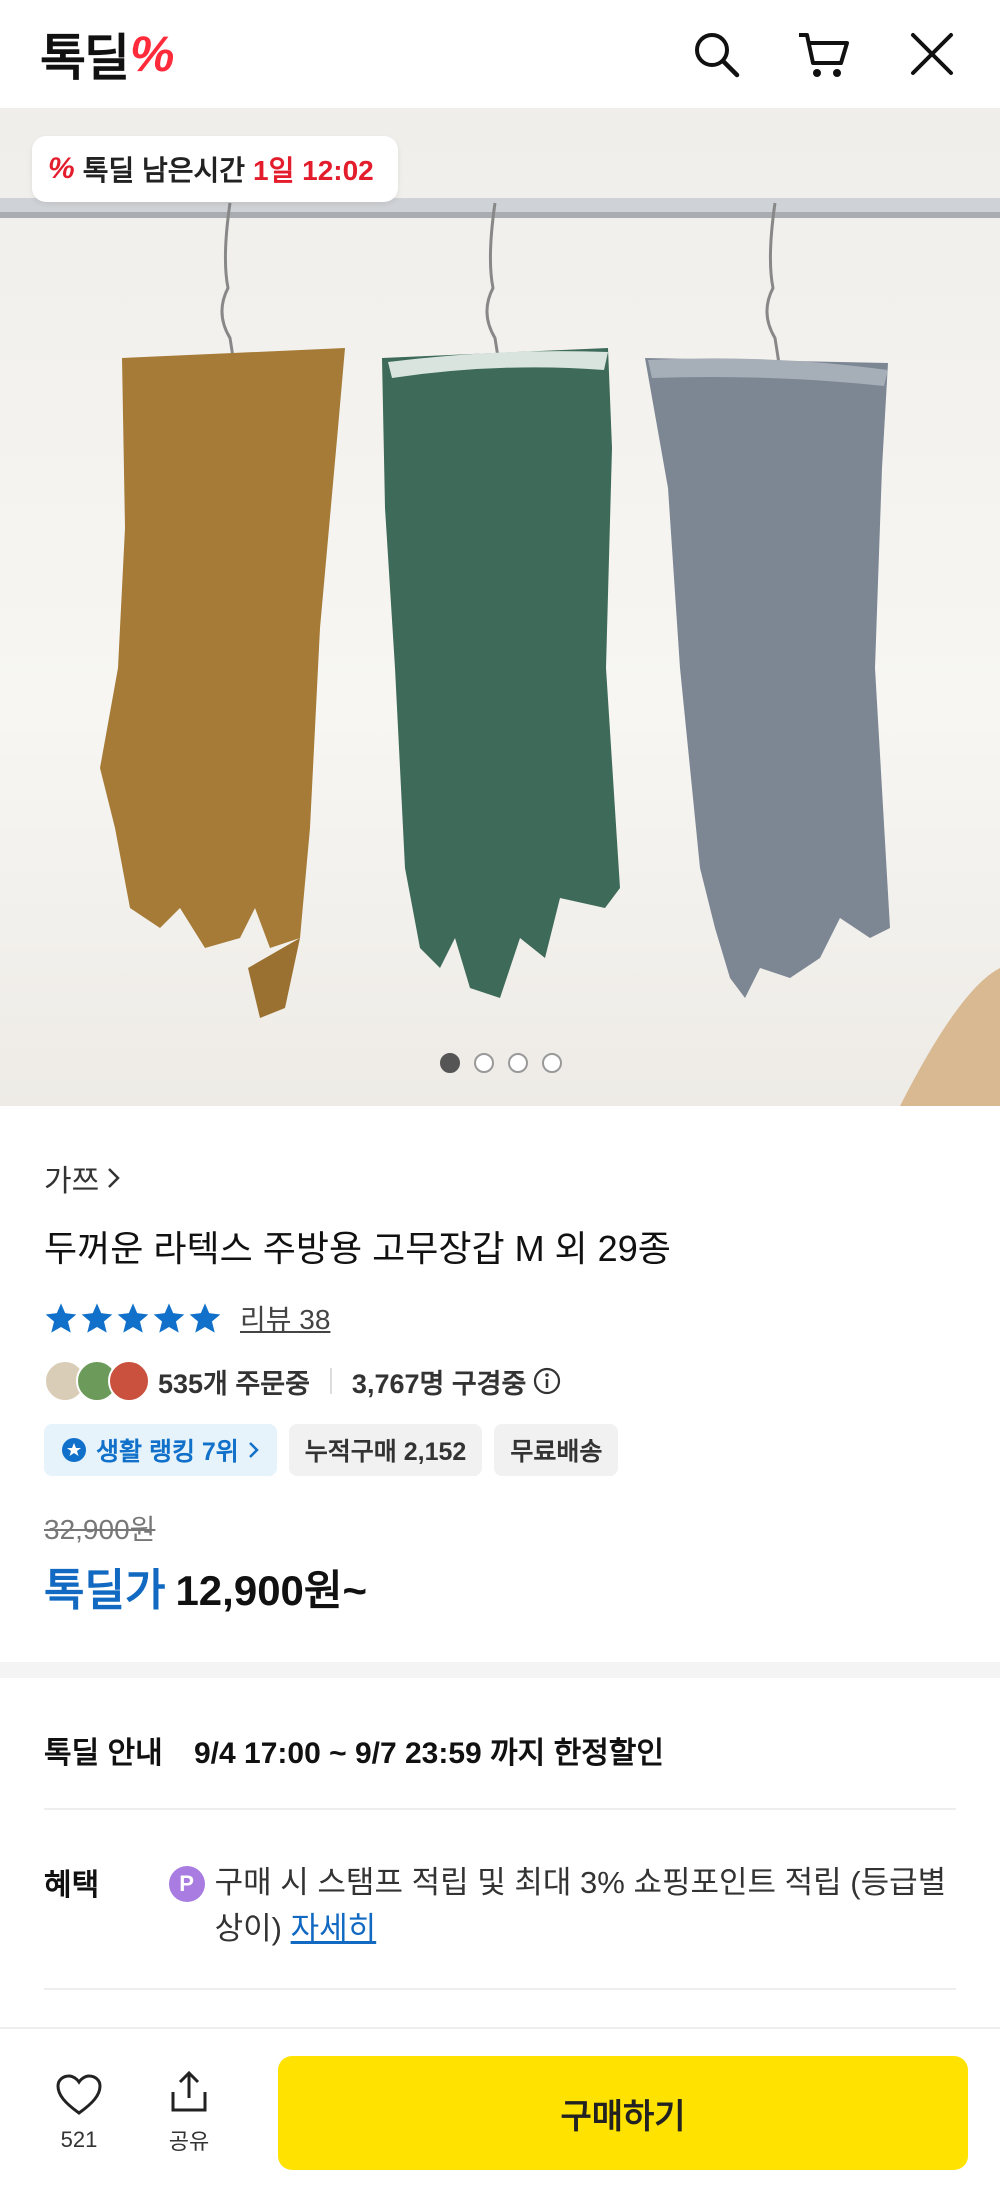  What do you see at coordinates (547, 1381) in the screenshot?
I see `info-icon` at bounding box center [547, 1381].